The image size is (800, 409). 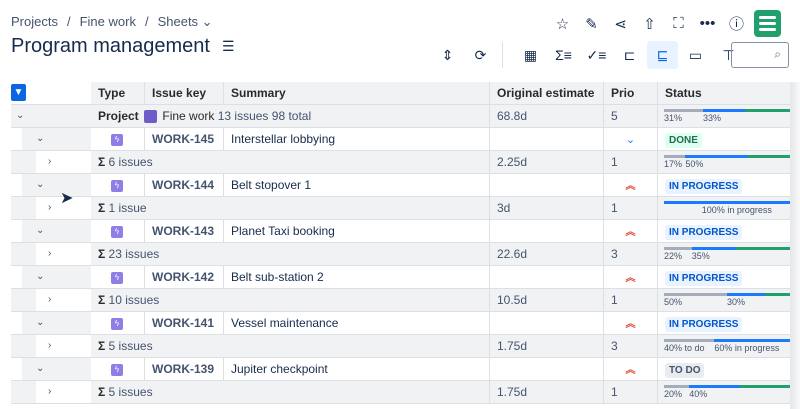 I want to click on issue-key: WORK-141, so click(x=184, y=323).